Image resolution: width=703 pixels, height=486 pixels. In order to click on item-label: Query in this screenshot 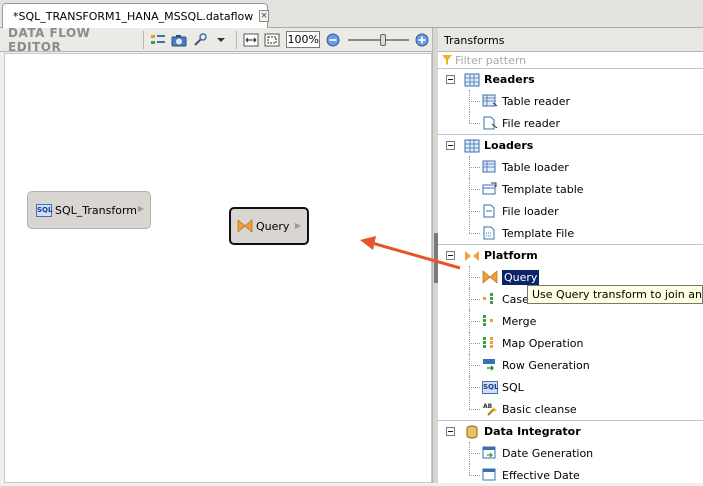, I will do `click(521, 277)`.